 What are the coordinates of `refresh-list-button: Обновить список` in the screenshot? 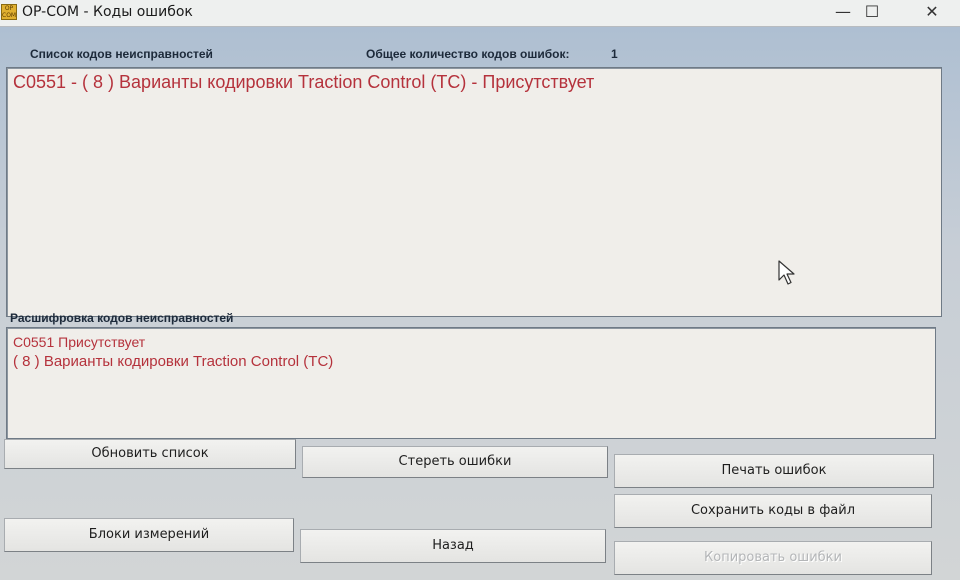 It's located at (150, 454).